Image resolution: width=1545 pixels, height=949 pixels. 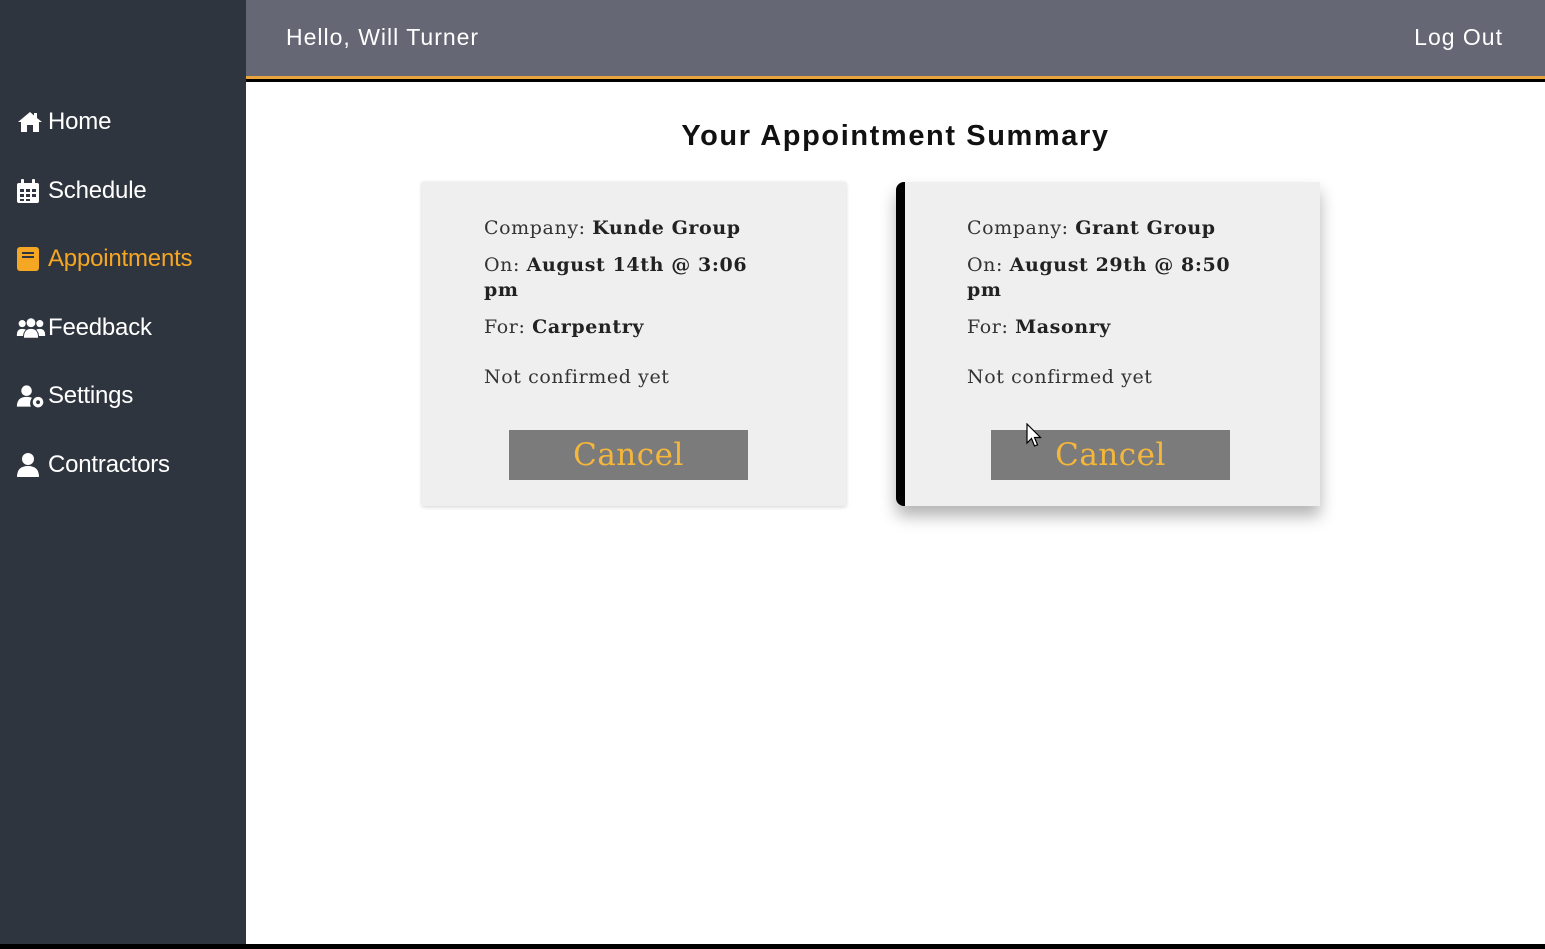 I want to click on company-line: Company: Grant Group, so click(x=1117, y=228).